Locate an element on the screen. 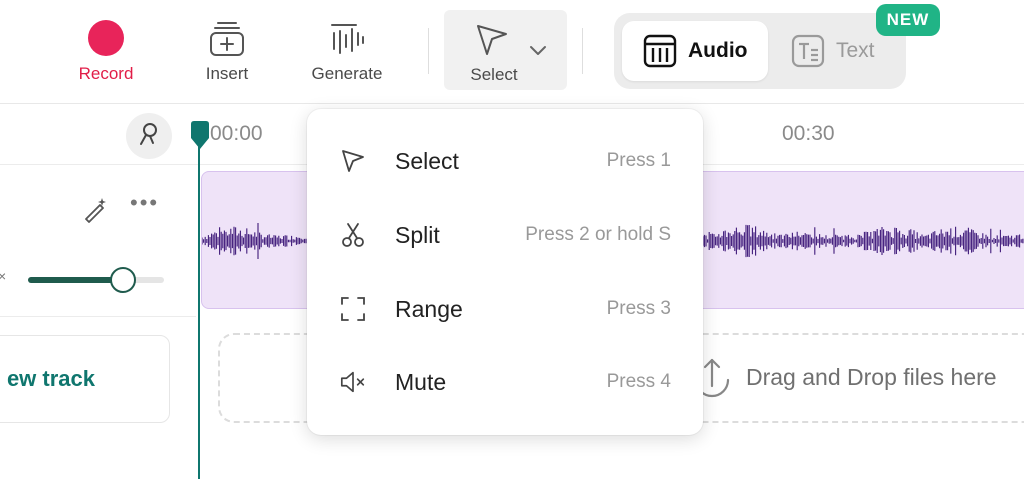 This screenshot has height=479, width=1024. audio-grid-icon is located at coordinates (660, 51).